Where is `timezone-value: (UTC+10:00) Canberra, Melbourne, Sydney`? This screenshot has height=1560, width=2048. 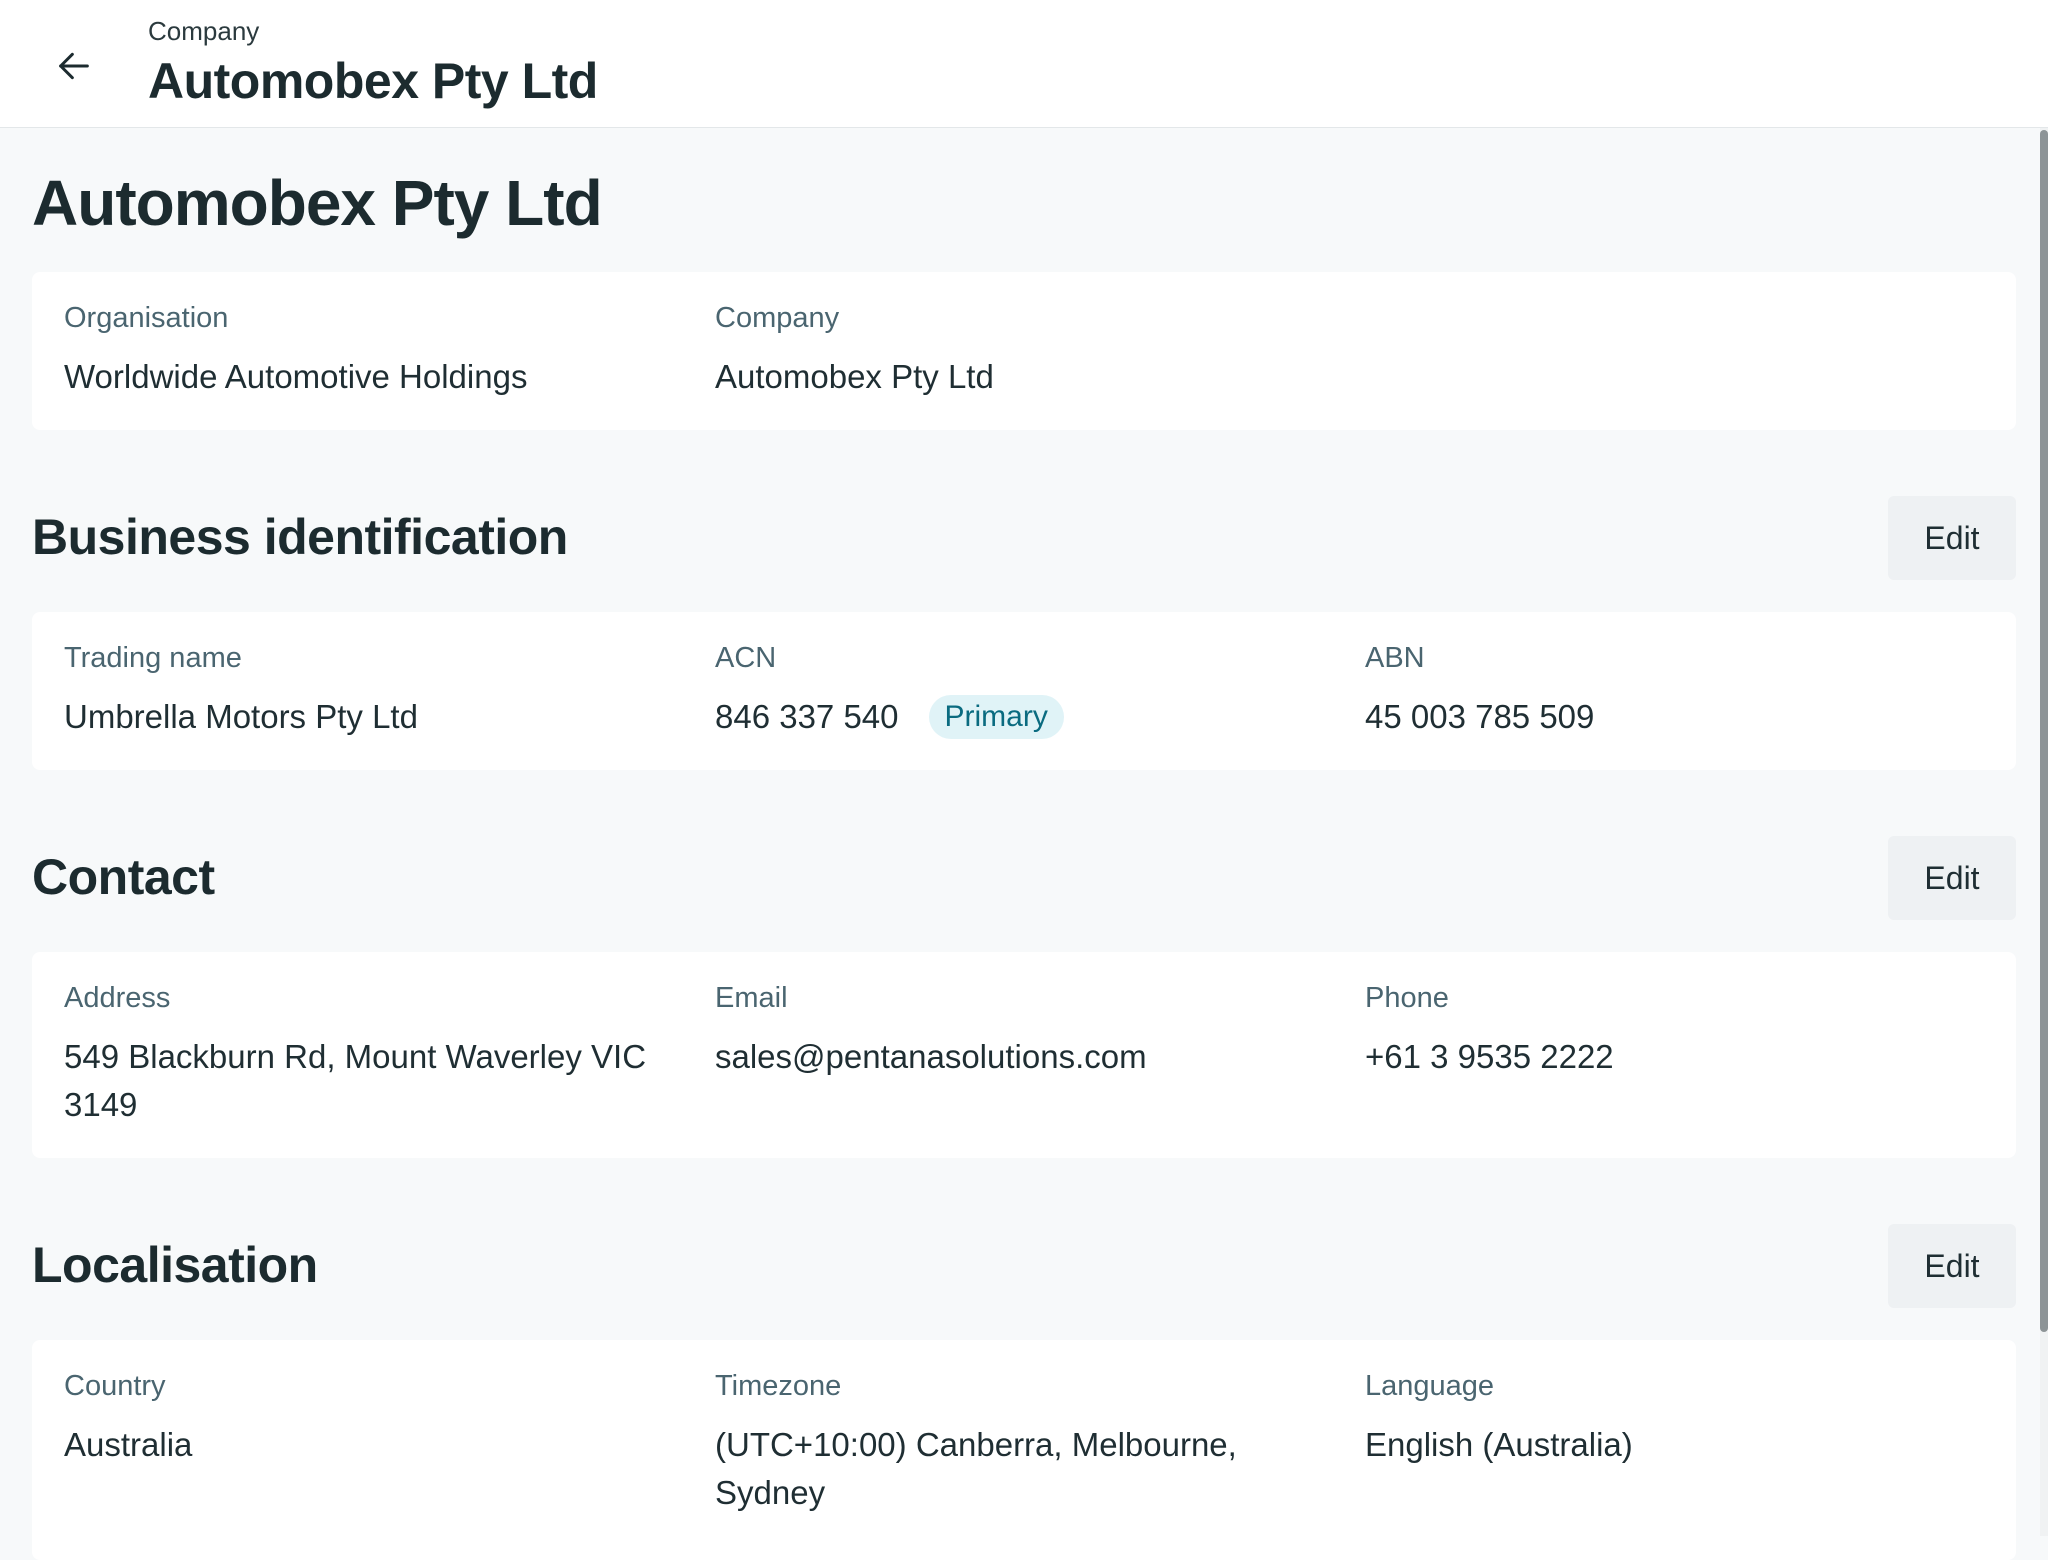 timezone-value: (UTC+10:00) Canberra, Melbourne, Sydney is located at coordinates (976, 1468).